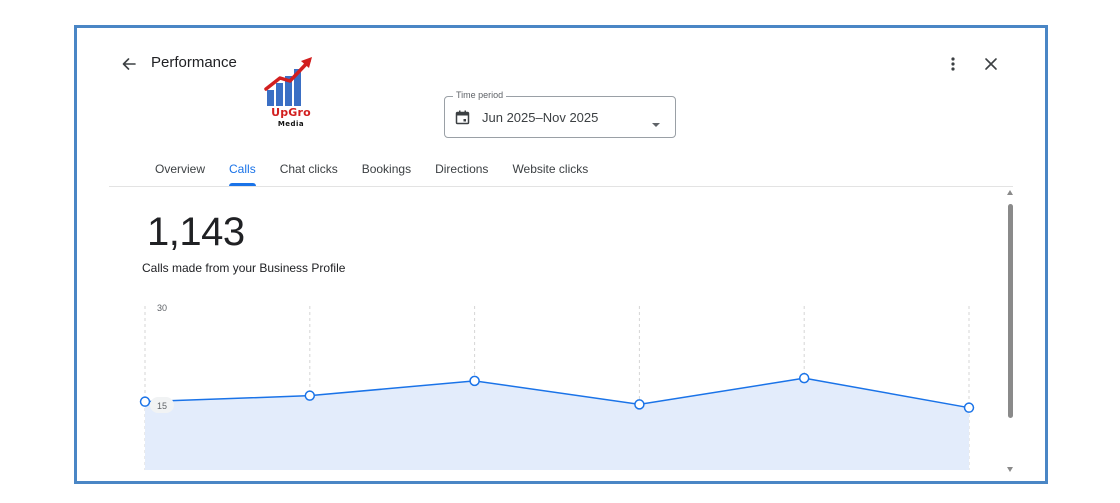 The image size is (1120, 503). Describe the element at coordinates (953, 64) in the screenshot. I see `more-vert-icon` at that location.